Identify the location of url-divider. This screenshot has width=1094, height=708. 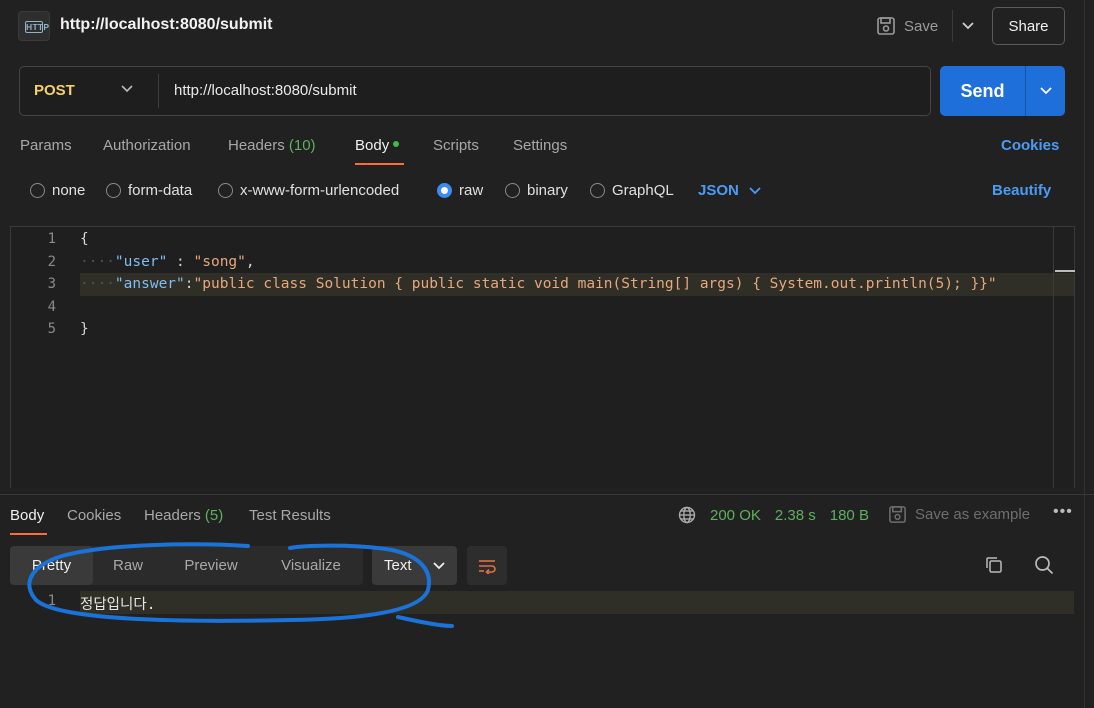
(158, 91).